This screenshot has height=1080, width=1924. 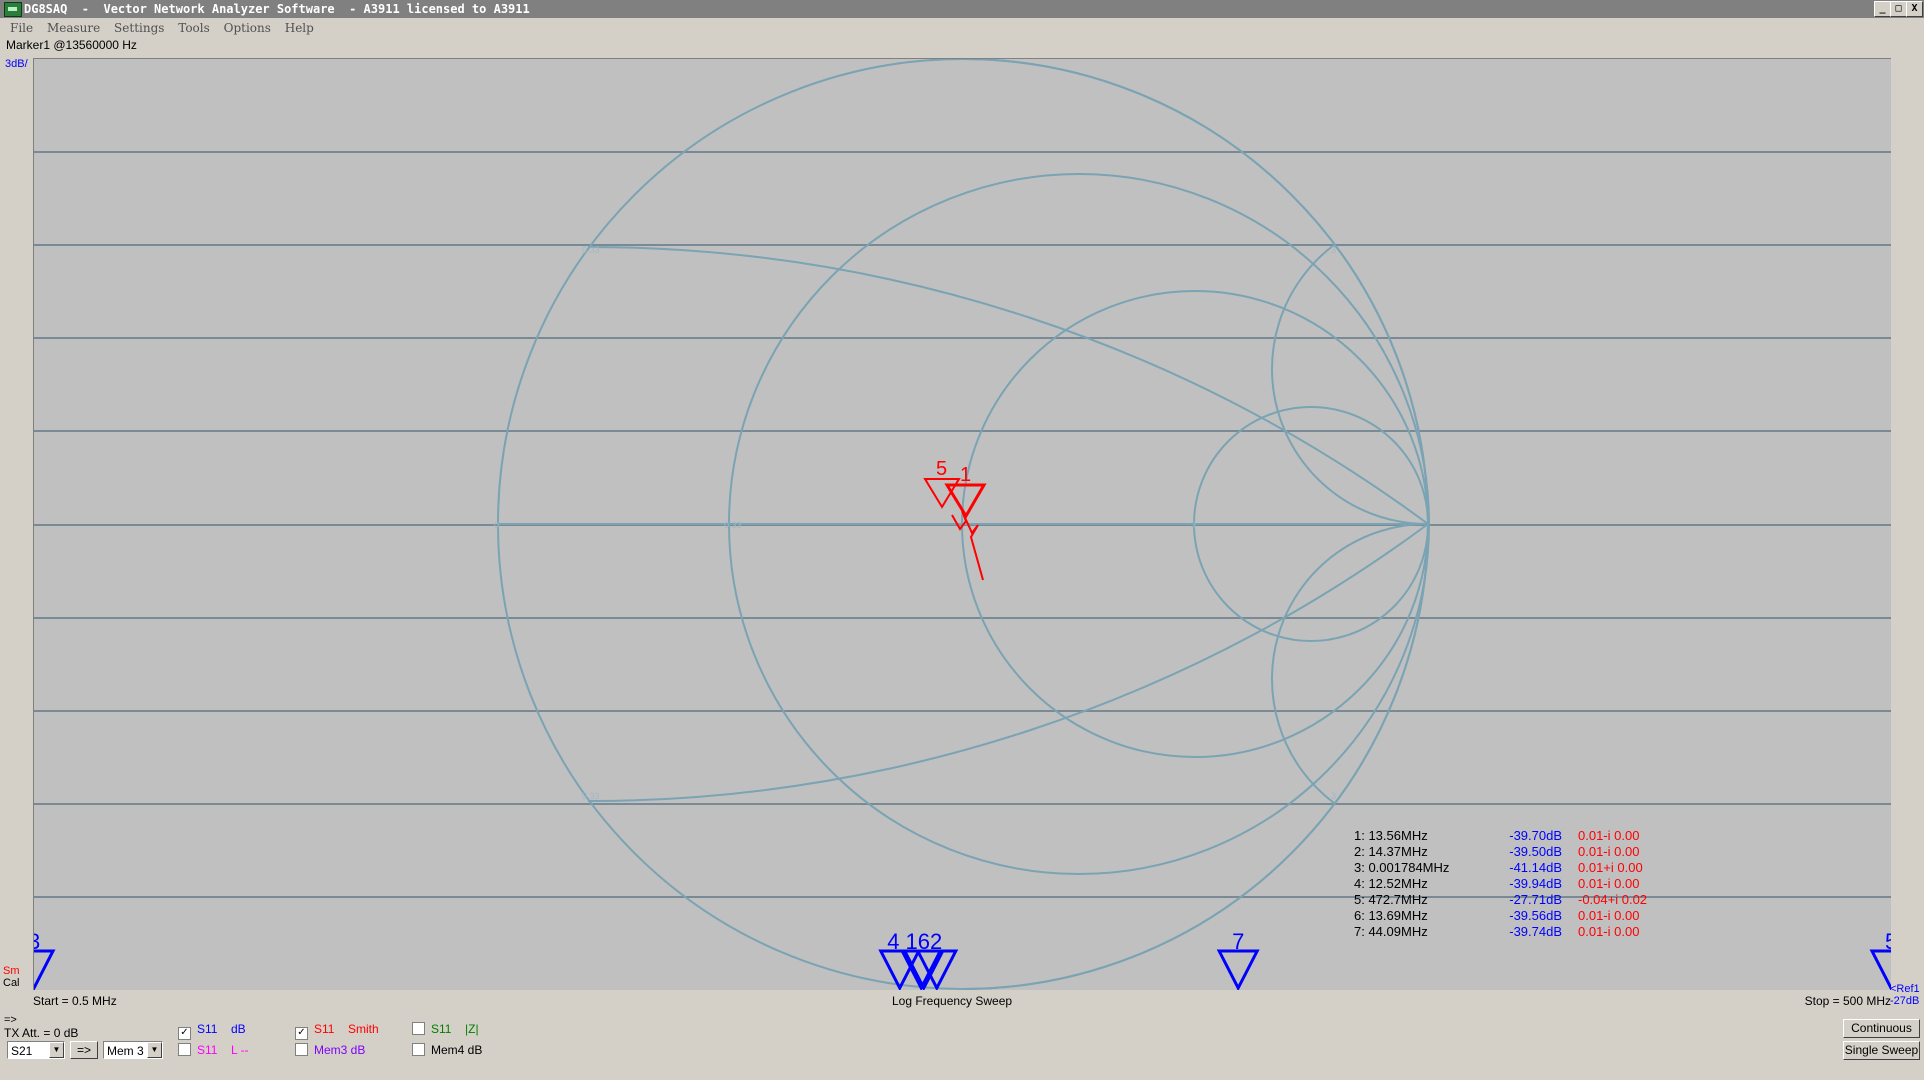 I want to click on marker-row: 7: 44.09MHz -39.74dB 0.01-i 0.00, so click(x=1497, y=931).